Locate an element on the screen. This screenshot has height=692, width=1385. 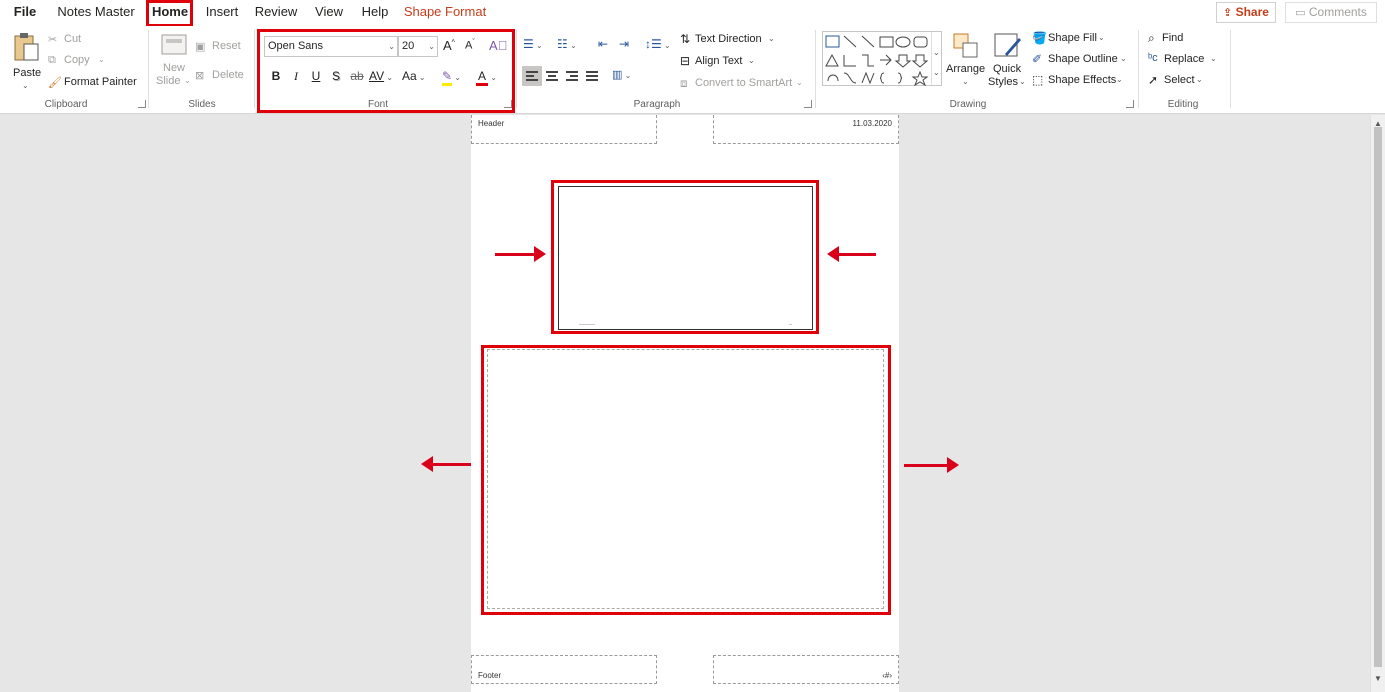
font-size-dropdown-icon: ⌄ is located at coordinates (431, 46).